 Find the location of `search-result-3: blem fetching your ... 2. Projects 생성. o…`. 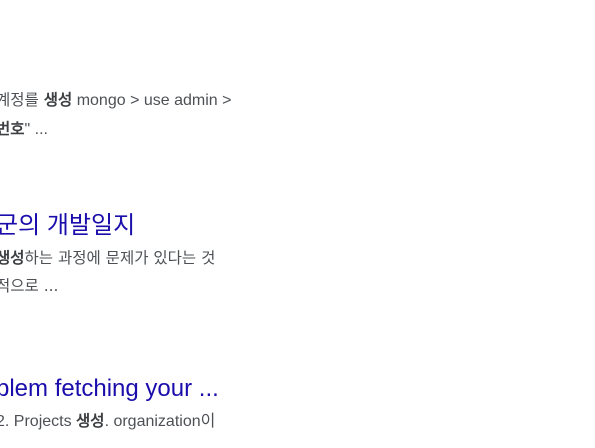

search-result-3: blem fetching your ... 2. Projects 생성. o… is located at coordinates (143, 405).